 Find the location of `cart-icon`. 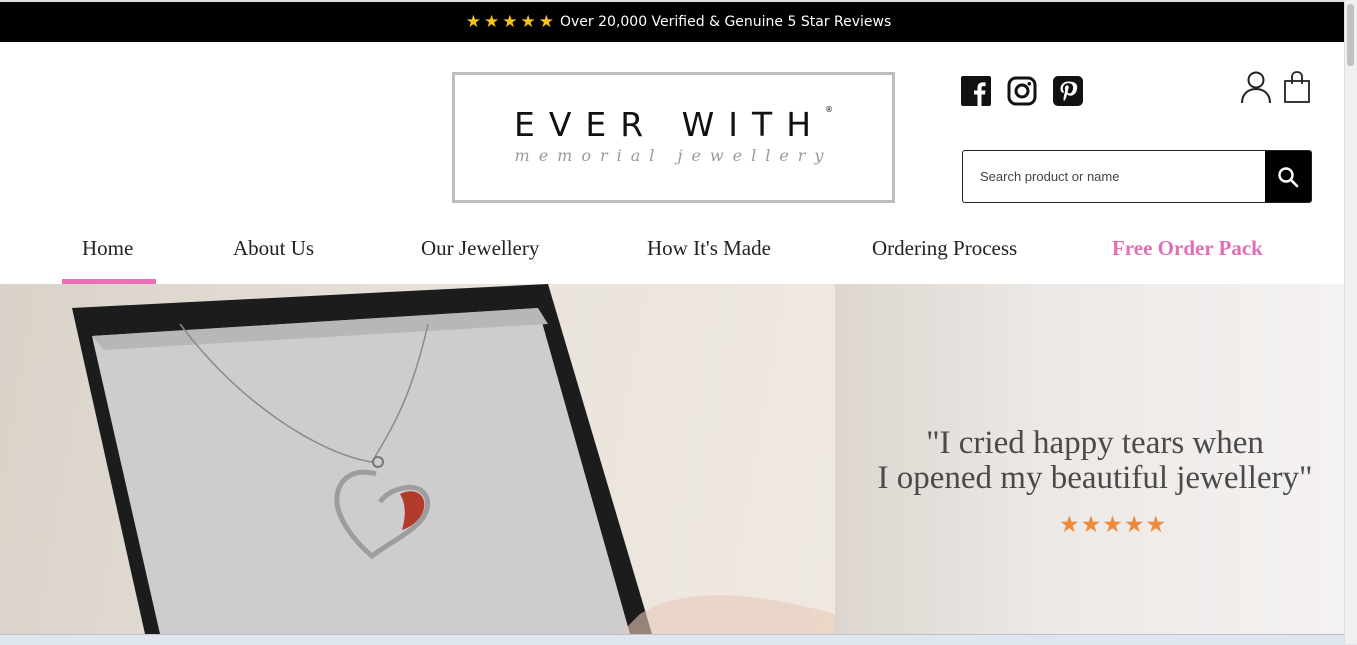

cart-icon is located at coordinates (1297, 87).